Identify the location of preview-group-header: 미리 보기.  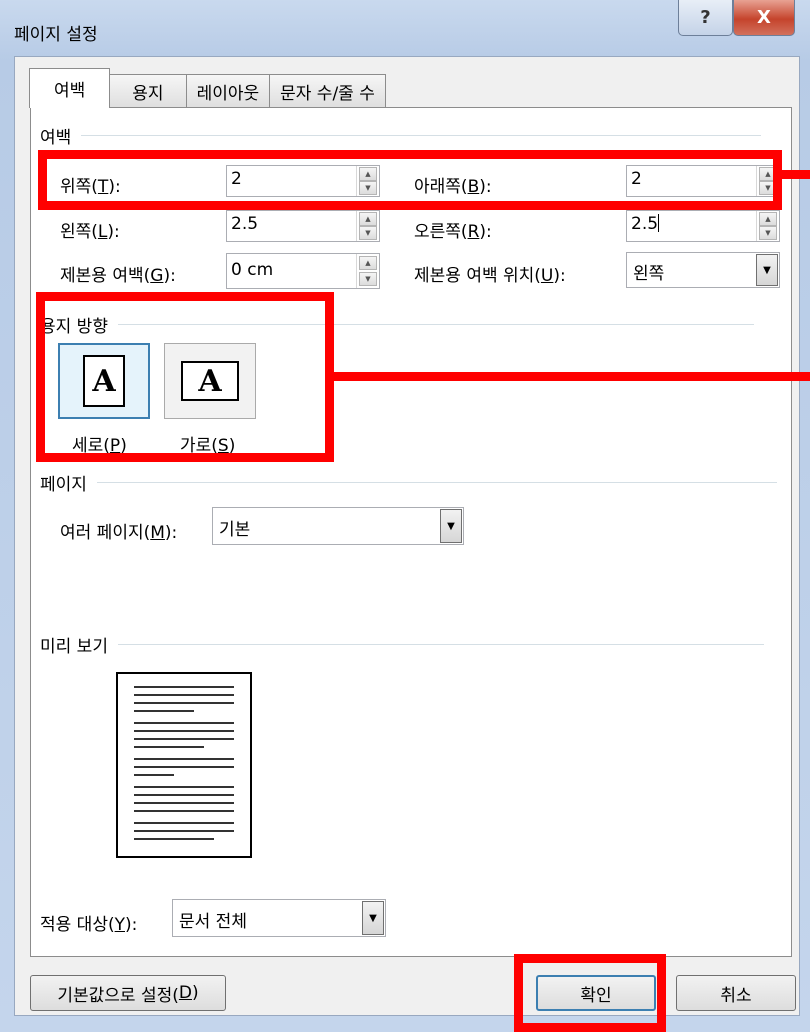
(402, 644).